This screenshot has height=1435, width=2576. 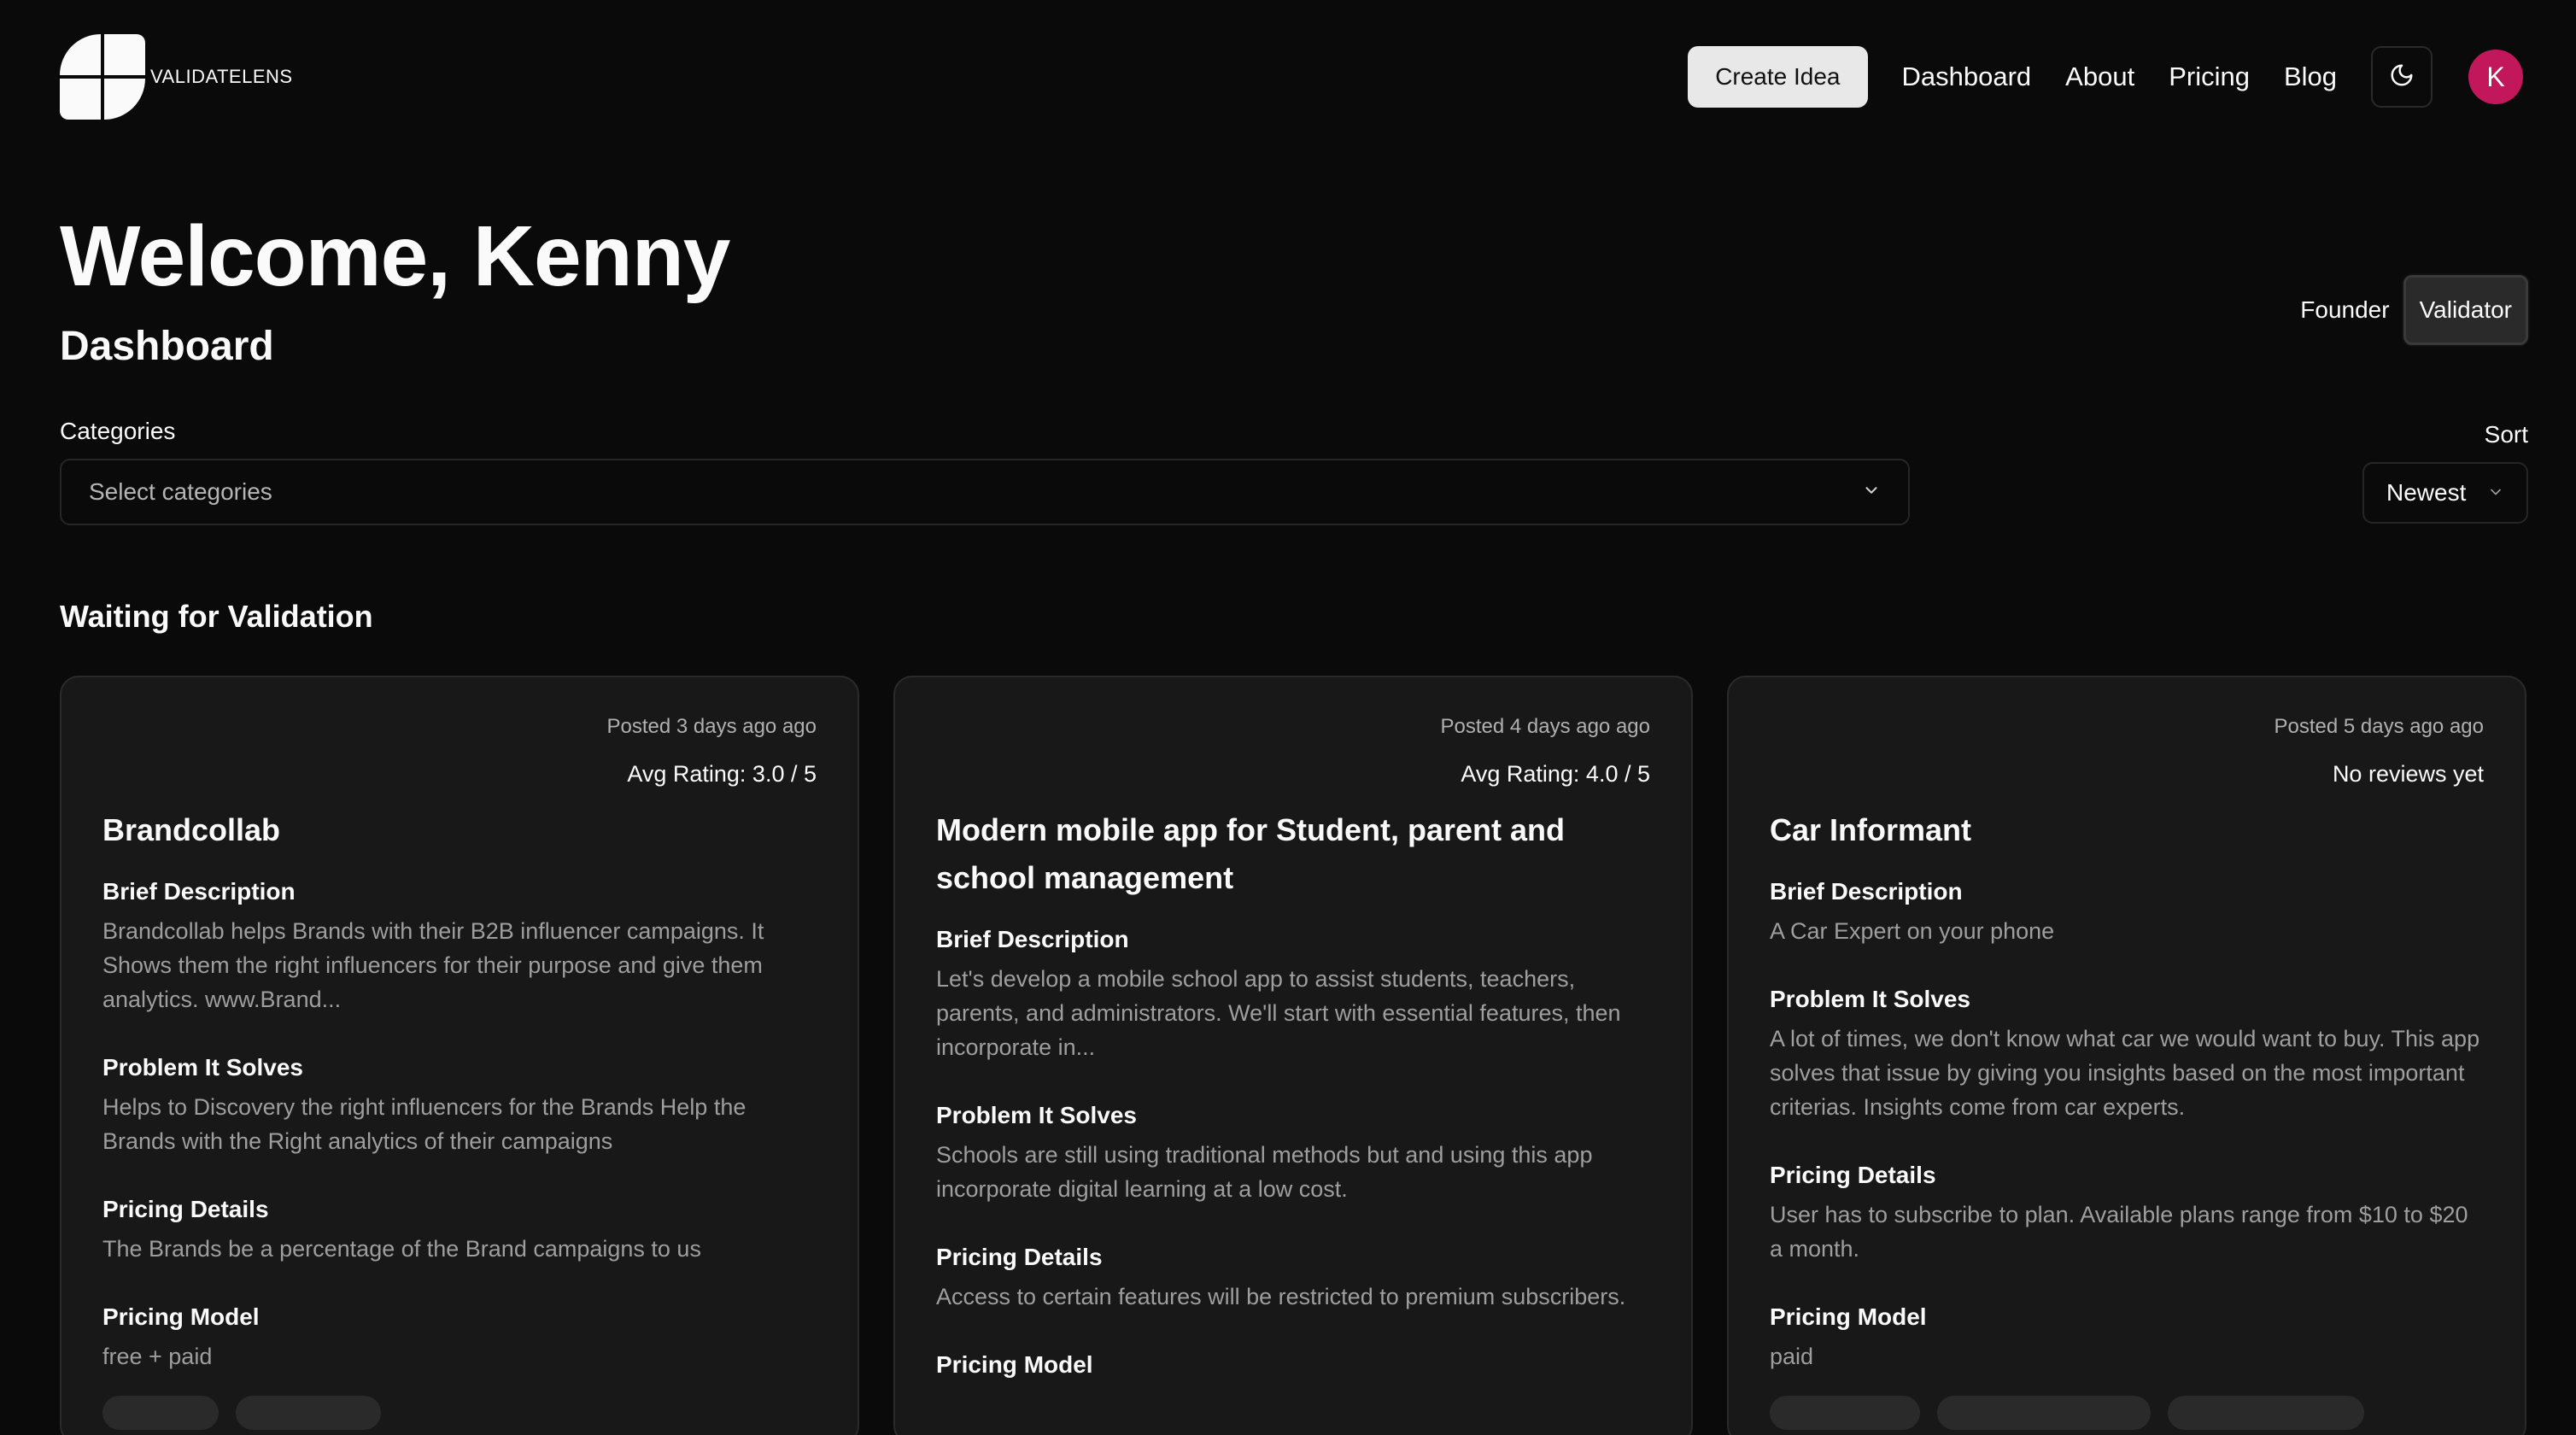 What do you see at coordinates (102, 77) in the screenshot?
I see `validatelens-logo-icon` at bounding box center [102, 77].